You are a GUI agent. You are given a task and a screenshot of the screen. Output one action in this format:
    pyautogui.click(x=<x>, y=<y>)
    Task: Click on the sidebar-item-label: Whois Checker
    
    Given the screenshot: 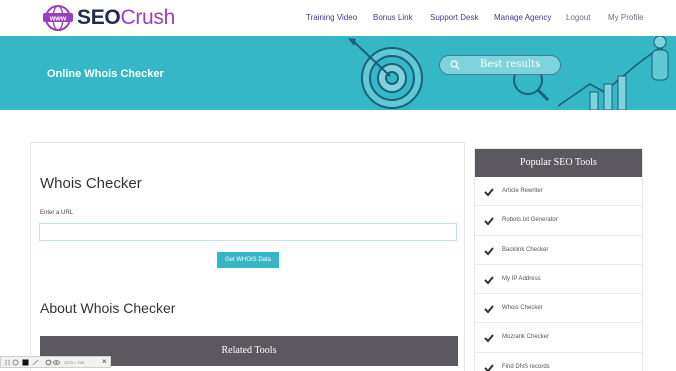 What is the action you would take?
    pyautogui.click(x=522, y=308)
    